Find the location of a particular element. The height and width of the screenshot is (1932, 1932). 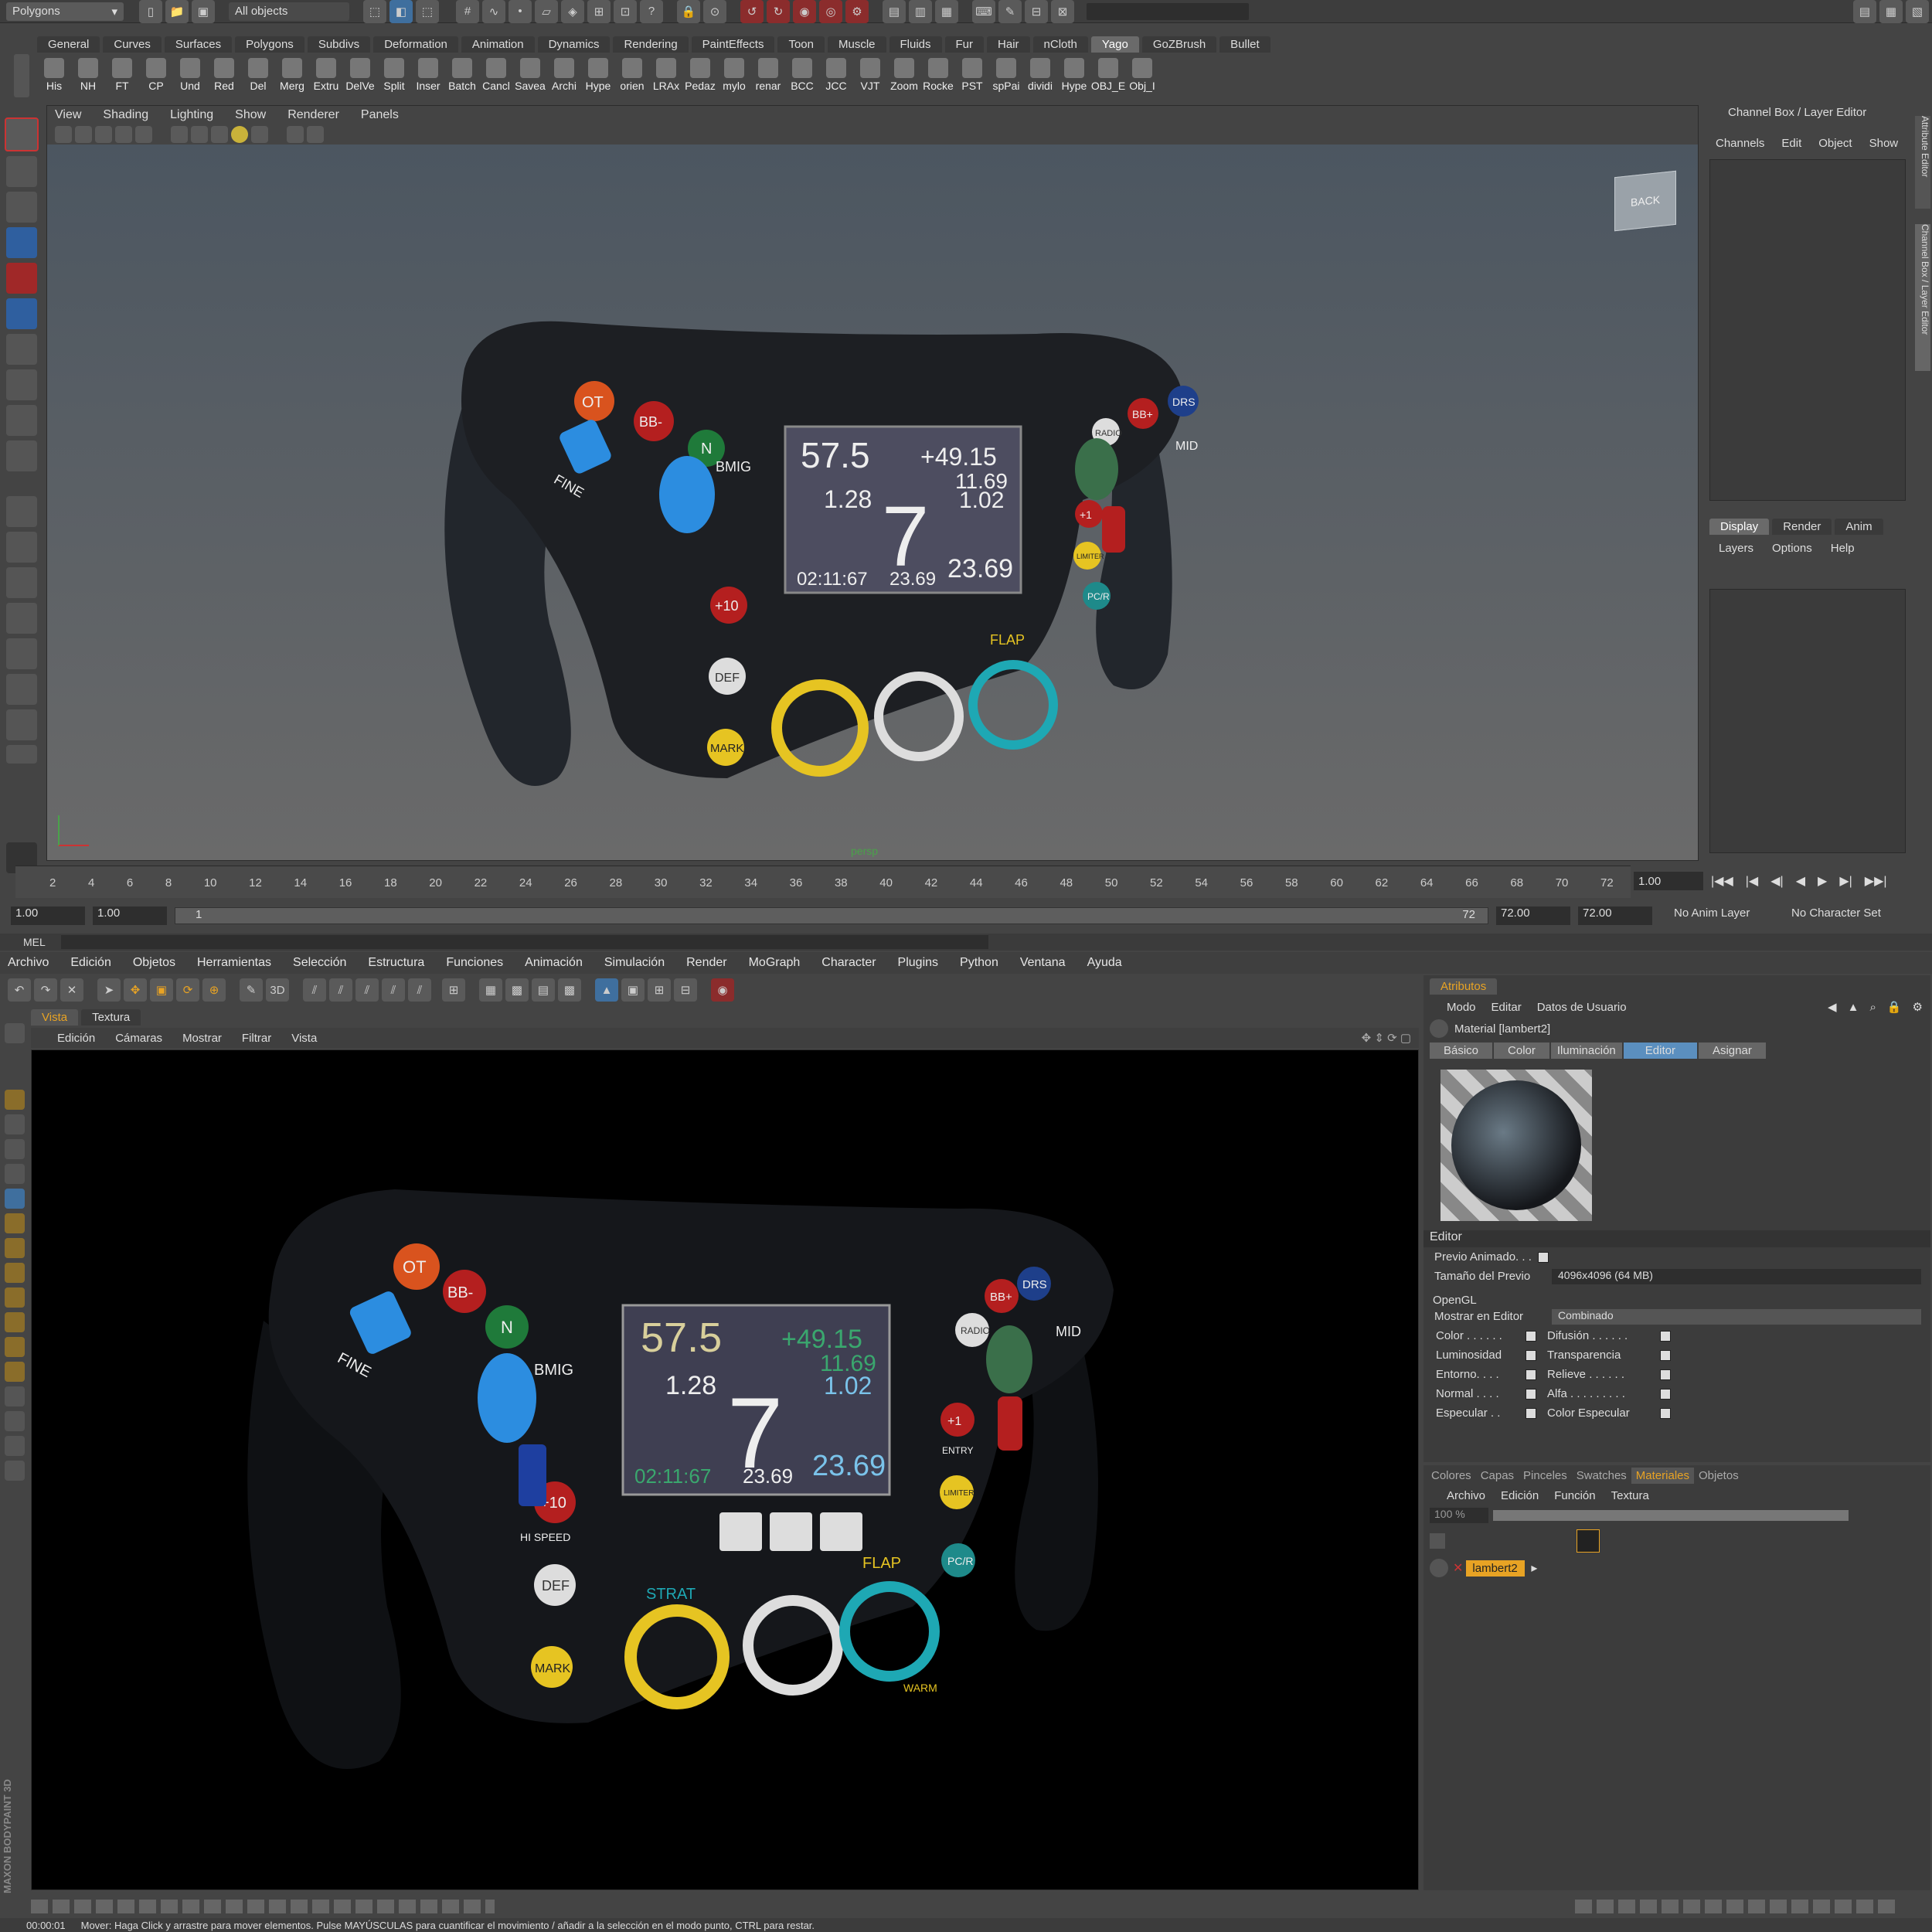

c4d-eraser-icon is located at coordinates (15, 1248).